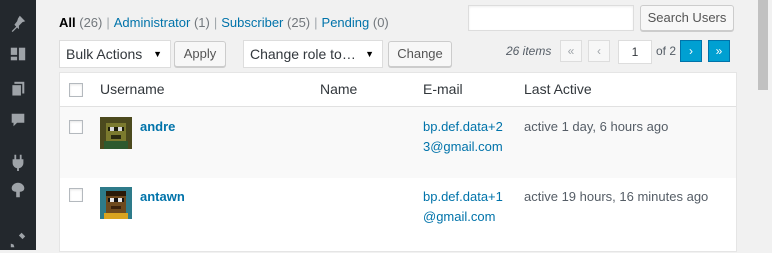 The width and height of the screenshot is (772, 253). Describe the element at coordinates (355, 22) in the screenshot. I see `filter-pending: Pending (0)` at that location.